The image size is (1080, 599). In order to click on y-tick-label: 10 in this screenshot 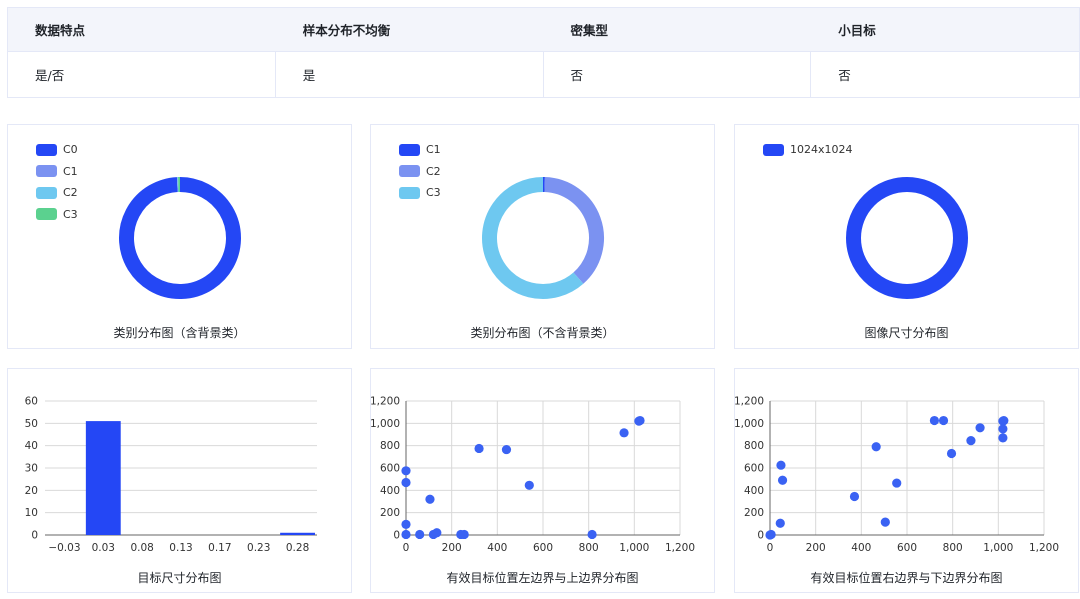, I will do `click(31, 513)`.